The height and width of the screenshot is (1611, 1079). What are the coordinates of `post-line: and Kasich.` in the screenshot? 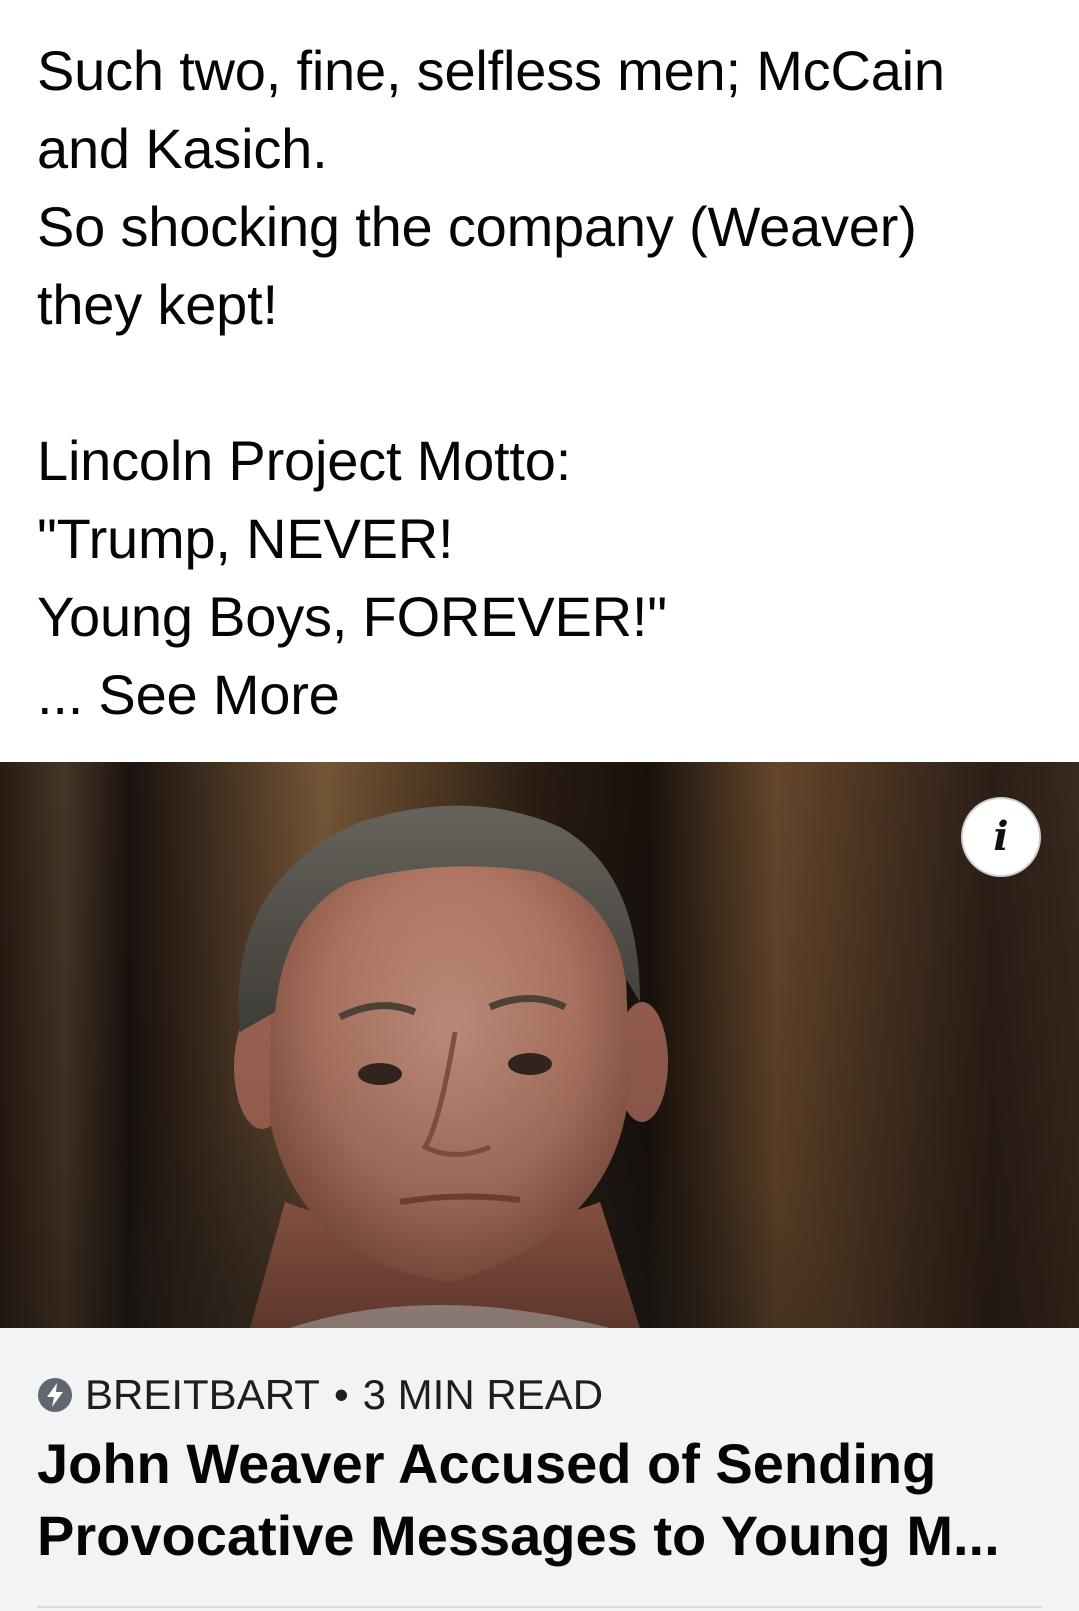 It's located at (182, 148).